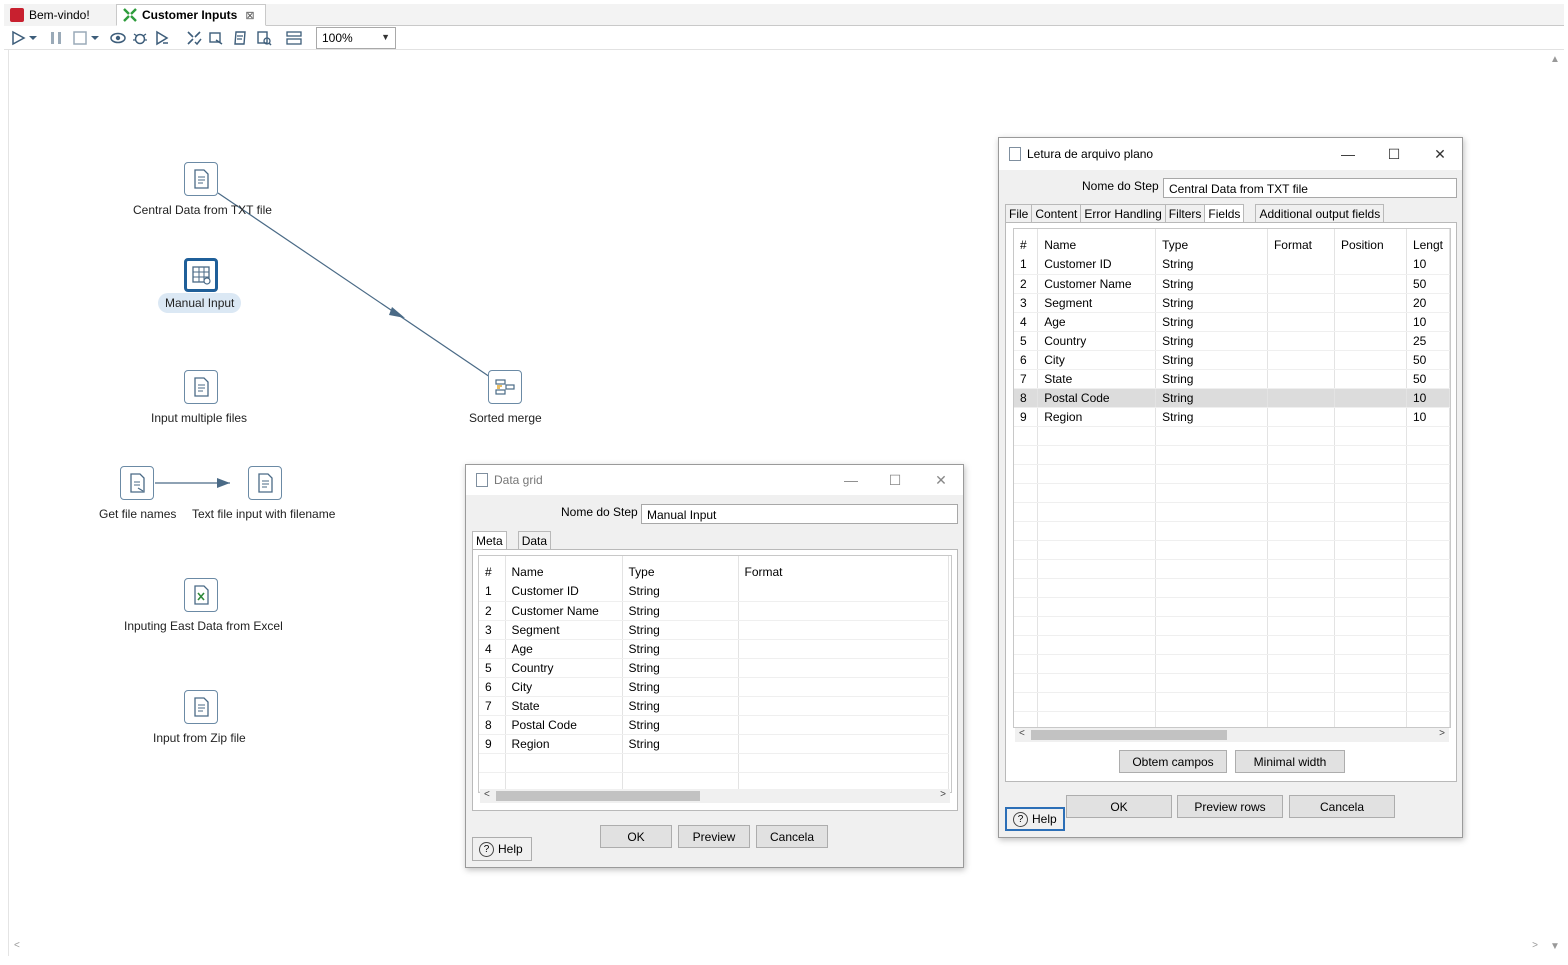 Image resolution: width=1568 pixels, height=965 pixels. What do you see at coordinates (564, 687) in the screenshot?
I see `field-name-cell: City` at bounding box center [564, 687].